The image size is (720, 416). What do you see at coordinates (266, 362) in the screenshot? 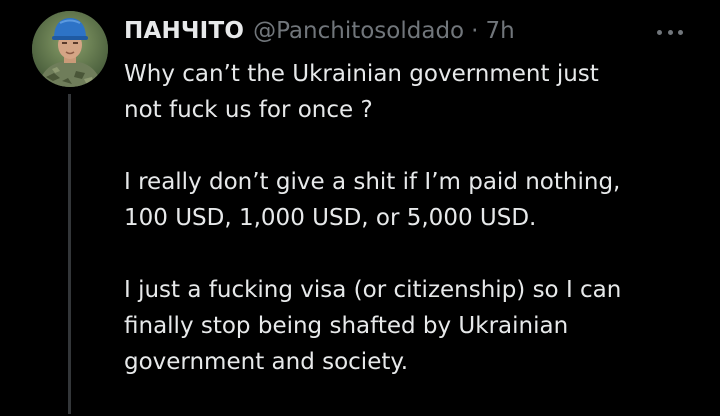
I see `tweet-text-line: government and society.` at bounding box center [266, 362].